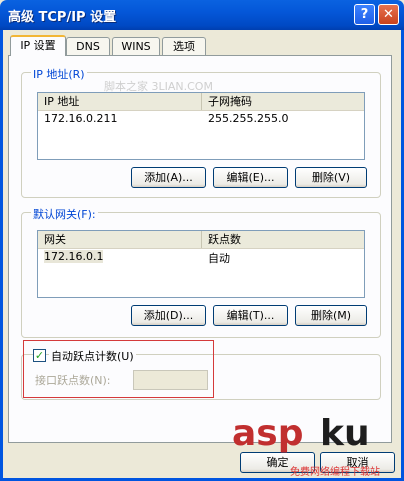 The height and width of the screenshot is (481, 404). Describe the element at coordinates (345, 433) in the screenshot. I see `watermark-logo-ku: ku` at that location.